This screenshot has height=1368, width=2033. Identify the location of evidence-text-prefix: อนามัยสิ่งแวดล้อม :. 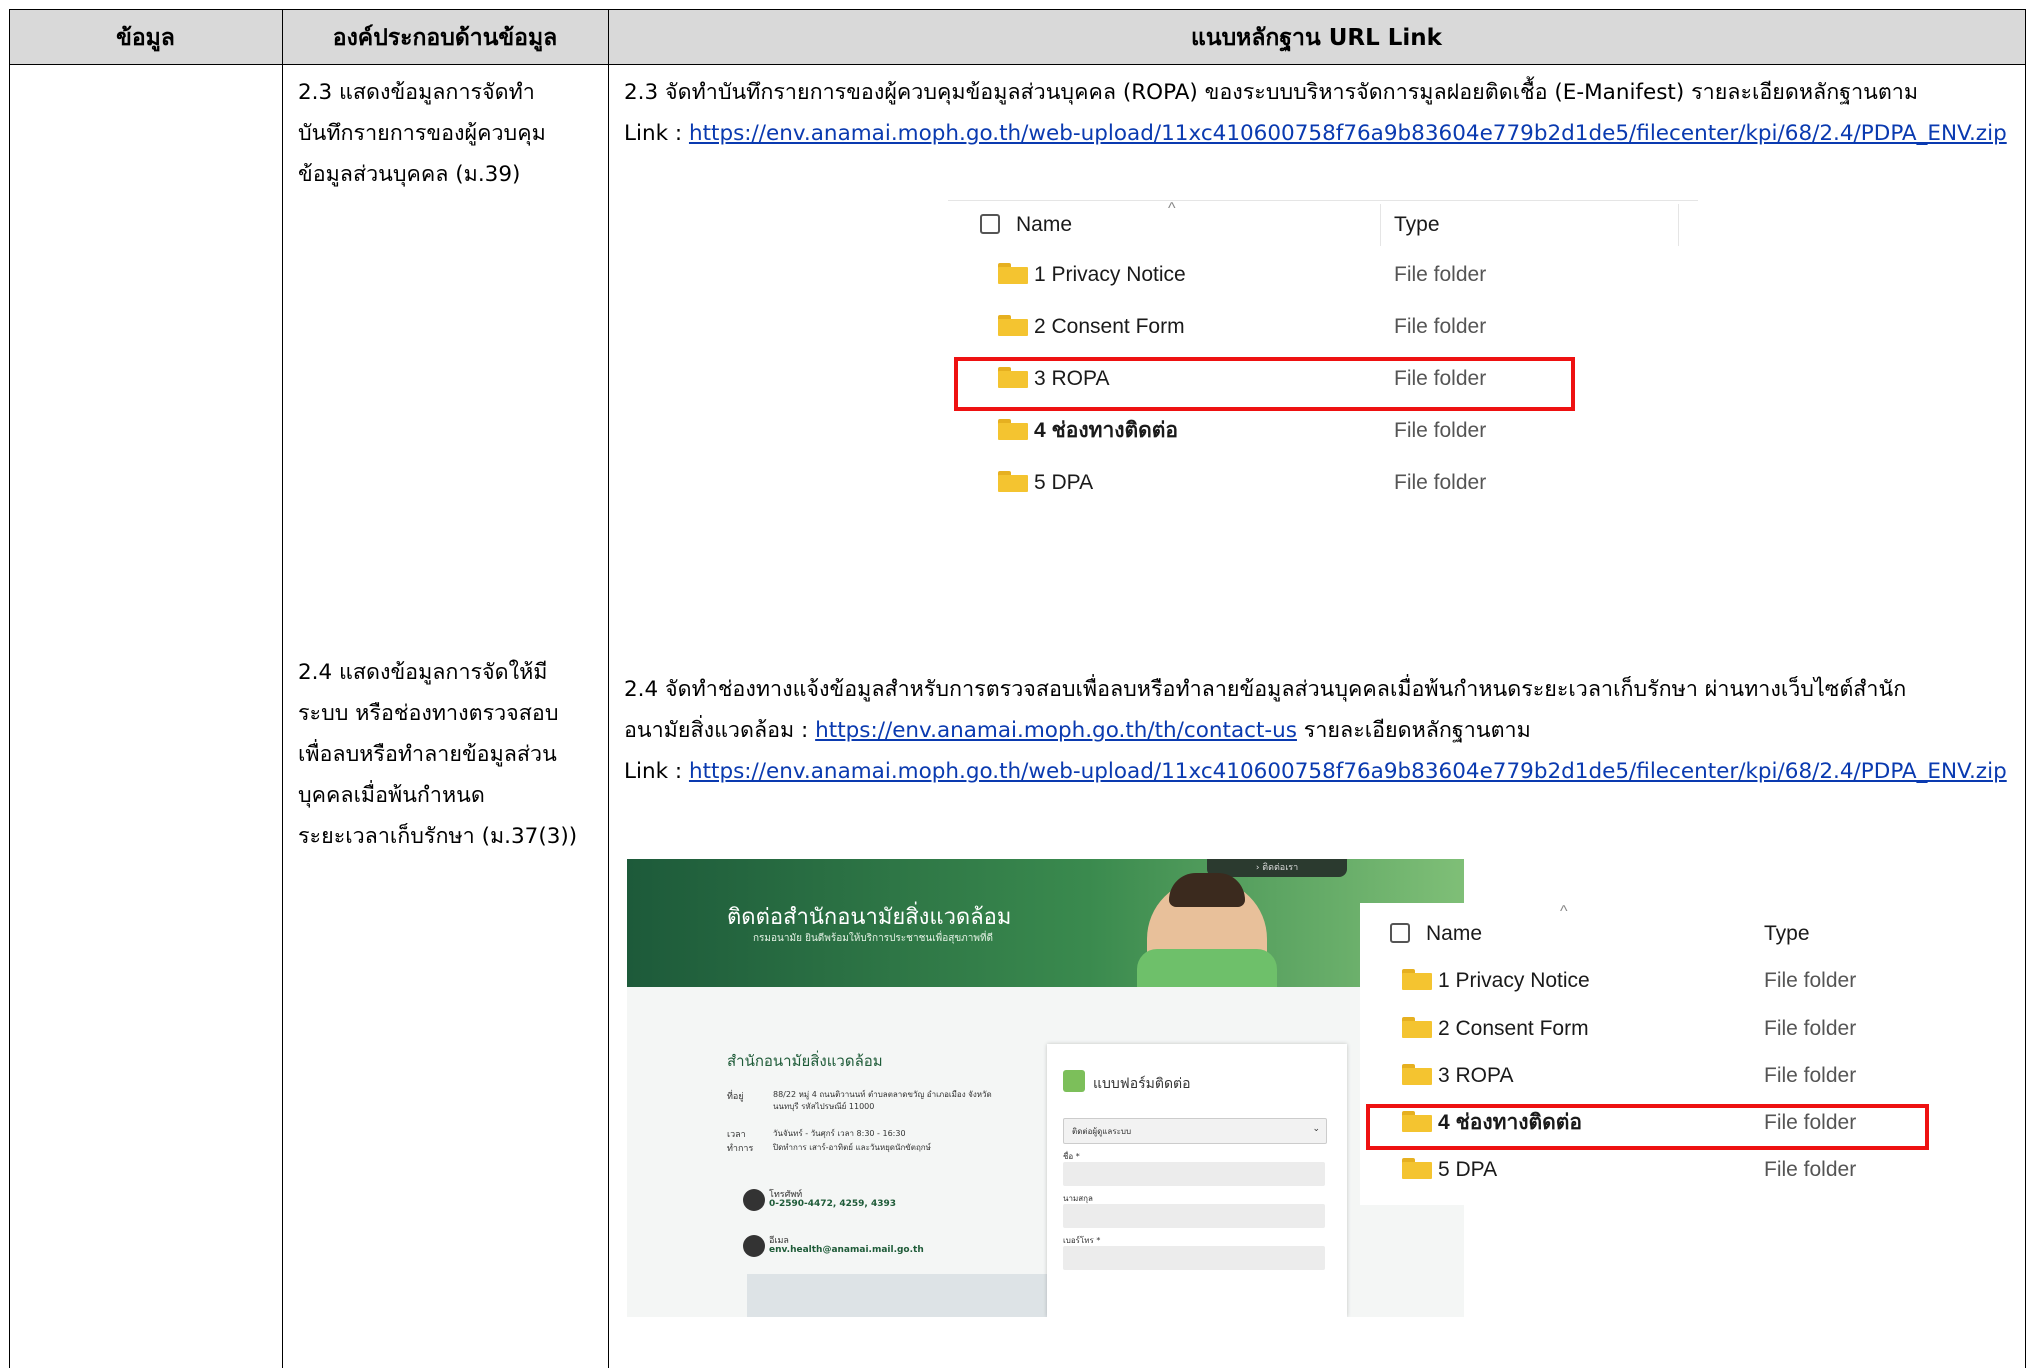
(720, 730).